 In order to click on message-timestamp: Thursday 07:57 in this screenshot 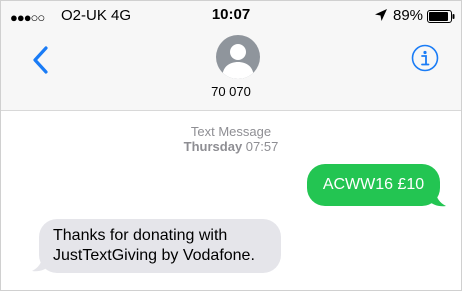, I will do `click(231, 146)`.